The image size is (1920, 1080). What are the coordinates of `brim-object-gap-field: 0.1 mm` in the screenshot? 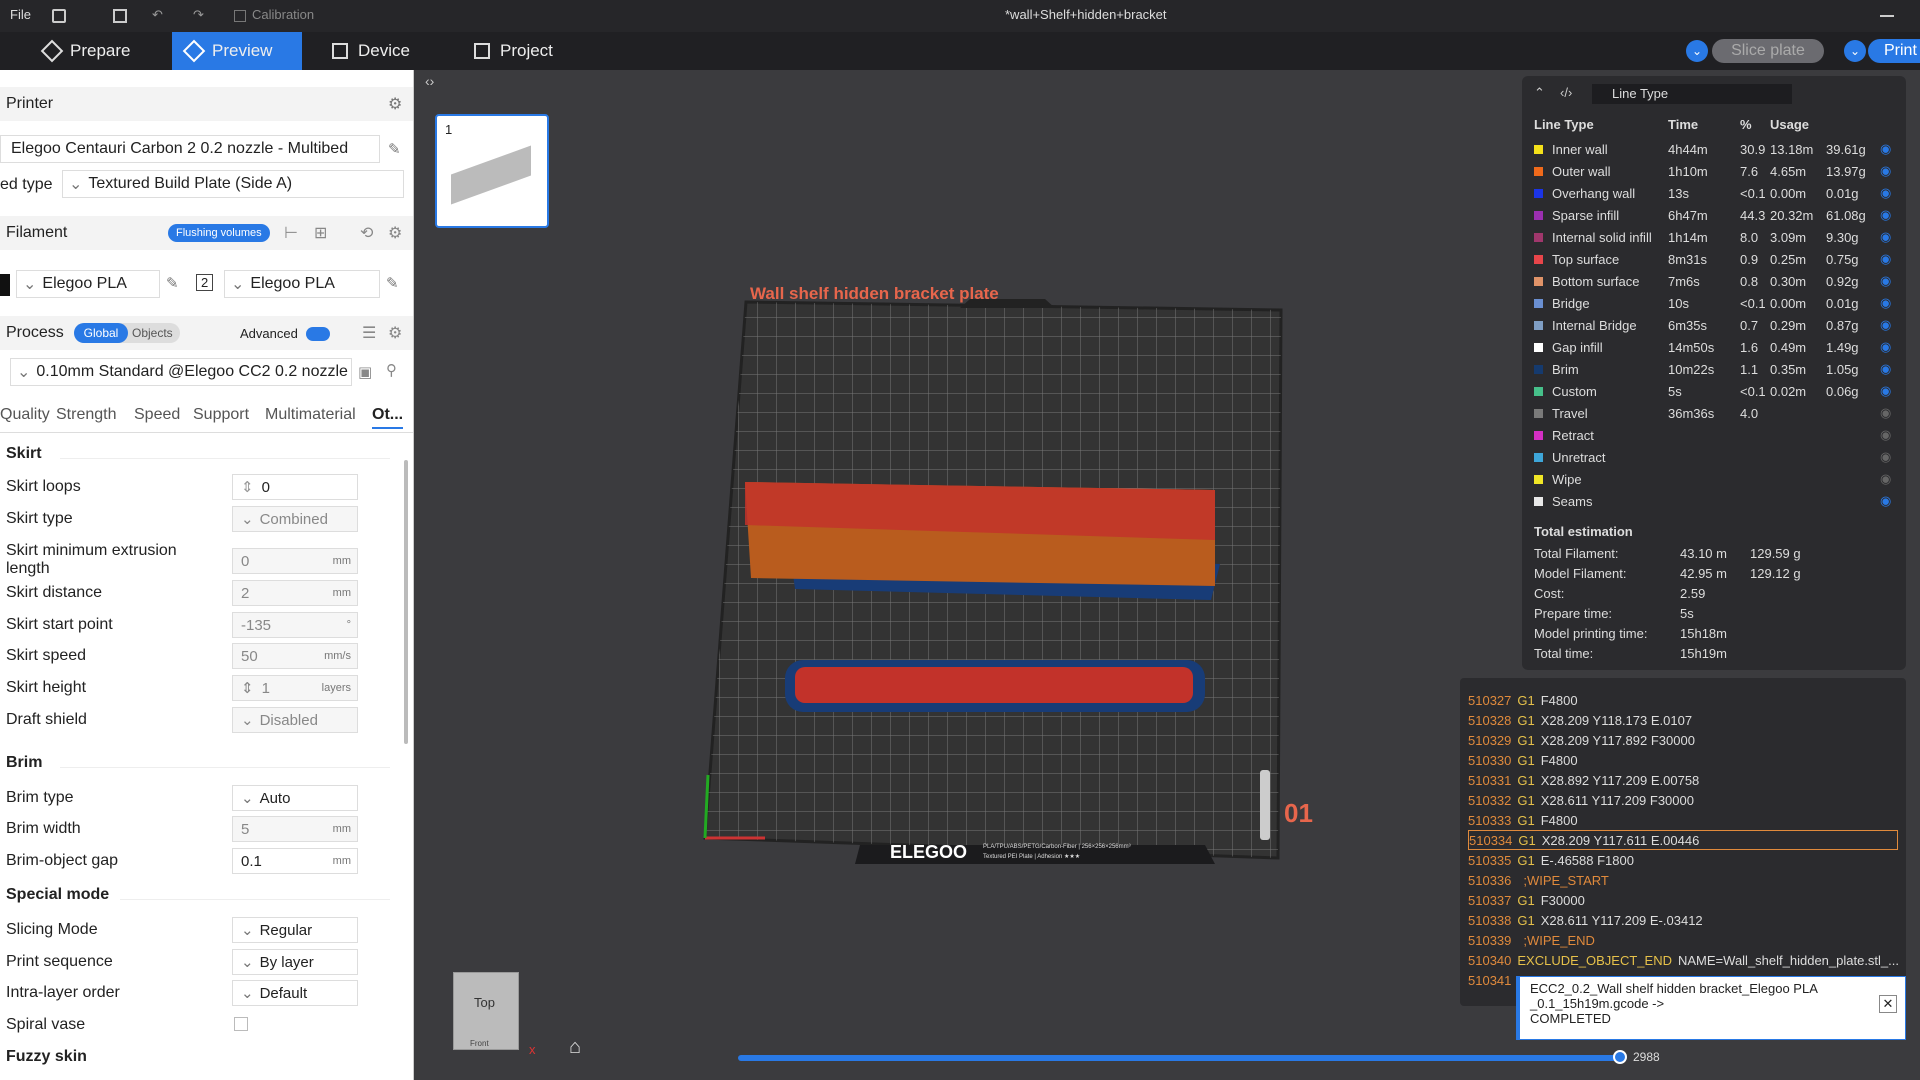 It's located at (295, 861).